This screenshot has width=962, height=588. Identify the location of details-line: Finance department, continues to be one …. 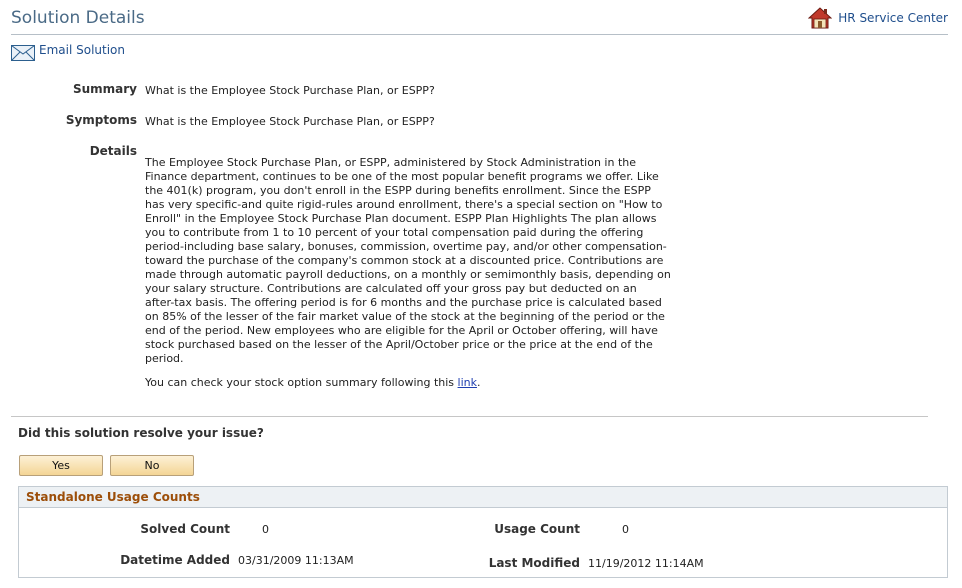
(402, 176).